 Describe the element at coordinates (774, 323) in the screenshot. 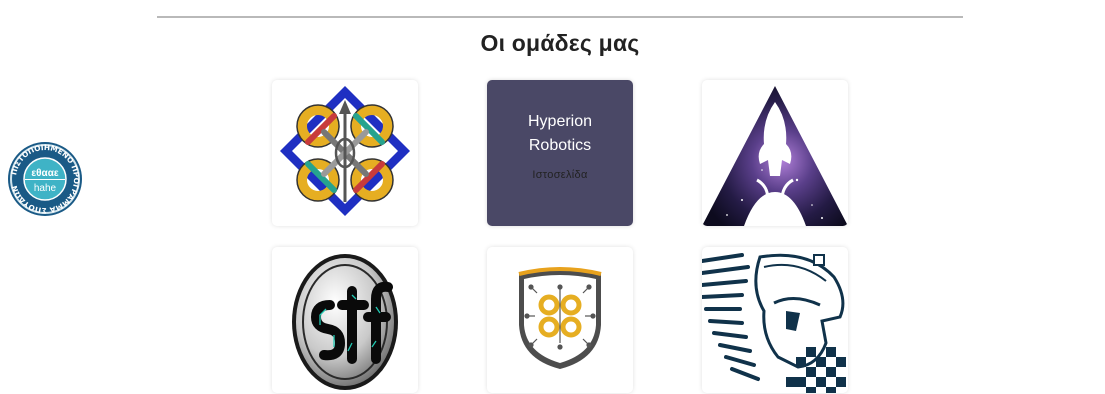

I see `spartan-helmet-logo-icon` at that location.